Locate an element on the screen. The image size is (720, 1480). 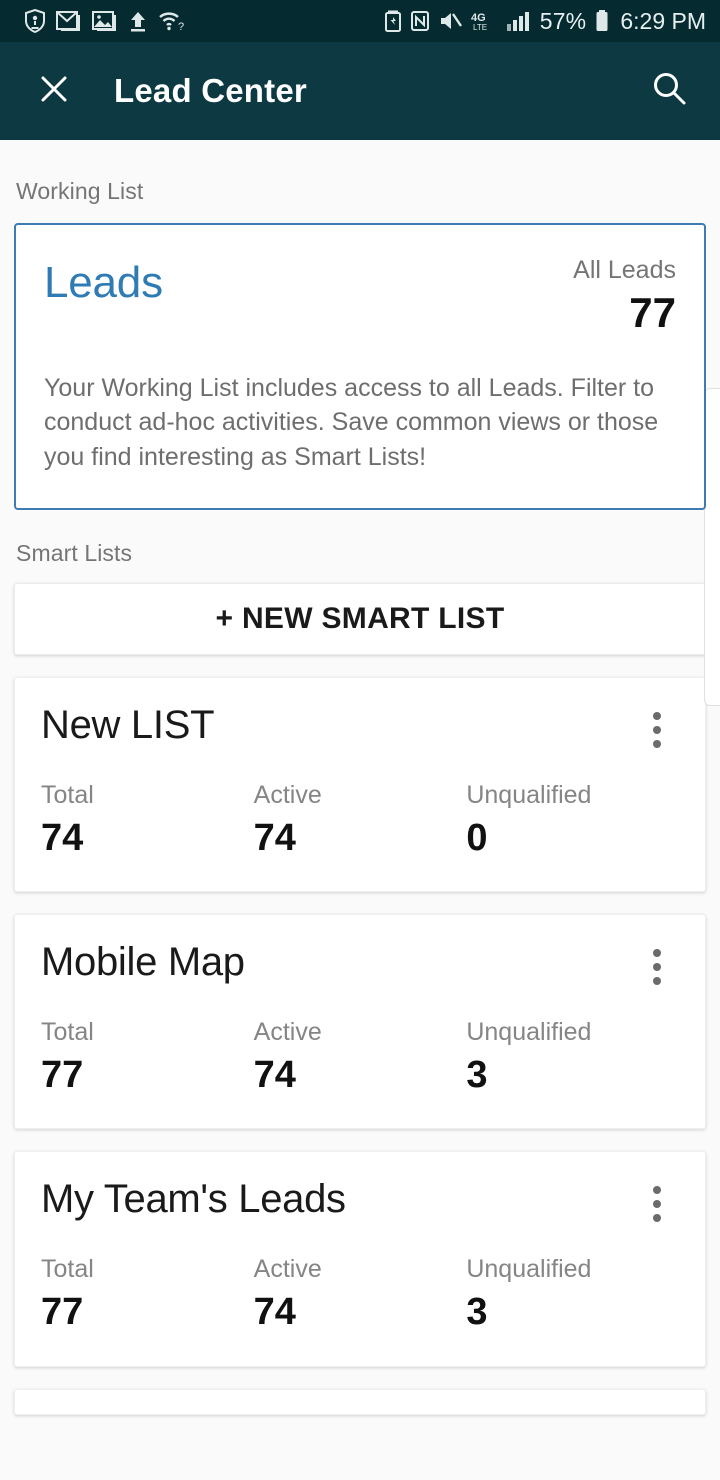
app-bar: Lead Center is located at coordinates (360, 91).